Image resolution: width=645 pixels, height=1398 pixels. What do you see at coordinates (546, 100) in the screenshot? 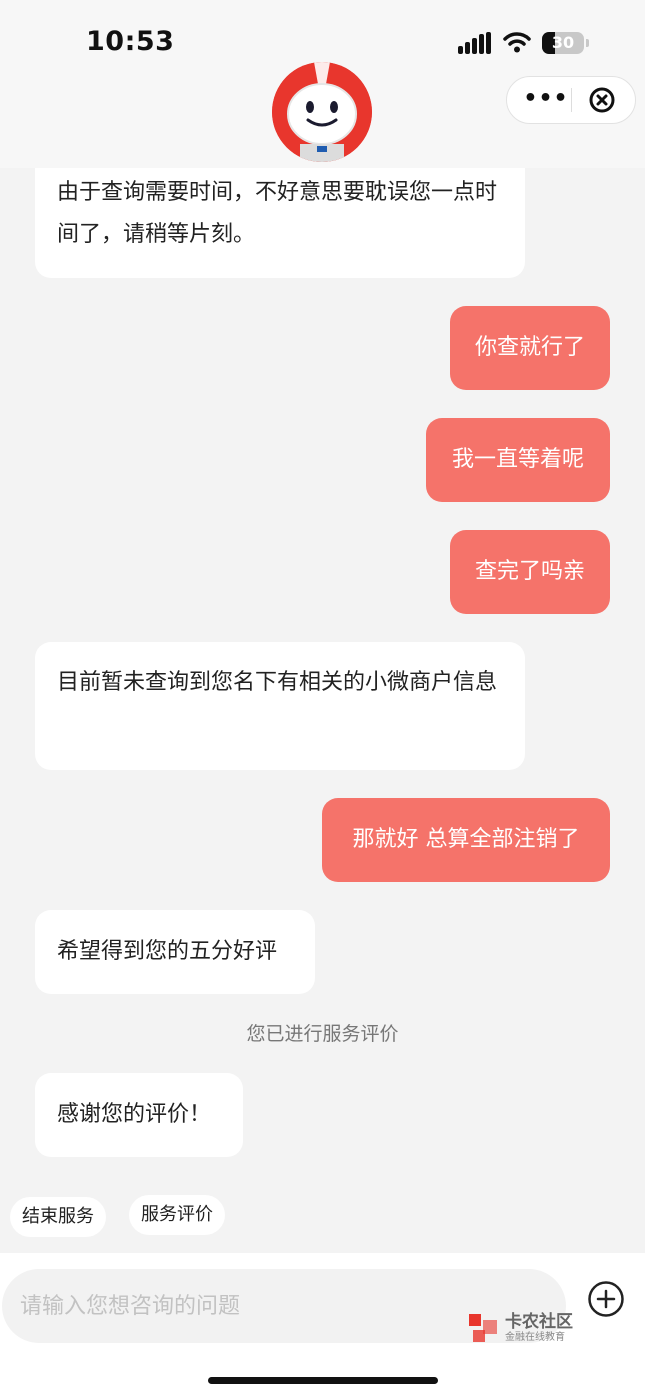
I see `more-button: •••` at bounding box center [546, 100].